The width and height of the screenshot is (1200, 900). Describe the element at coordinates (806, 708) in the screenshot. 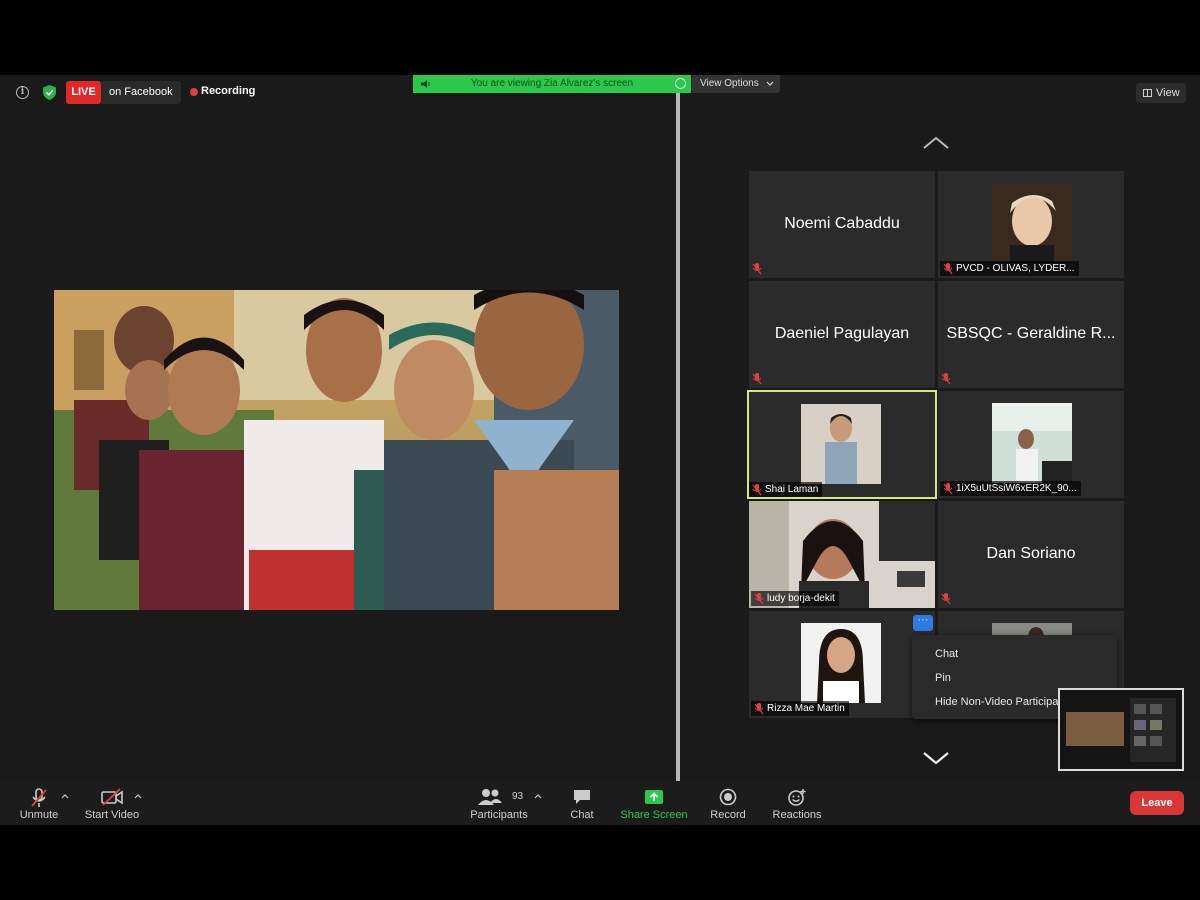

I see `participant-name: Rizza Mae Martin` at that location.